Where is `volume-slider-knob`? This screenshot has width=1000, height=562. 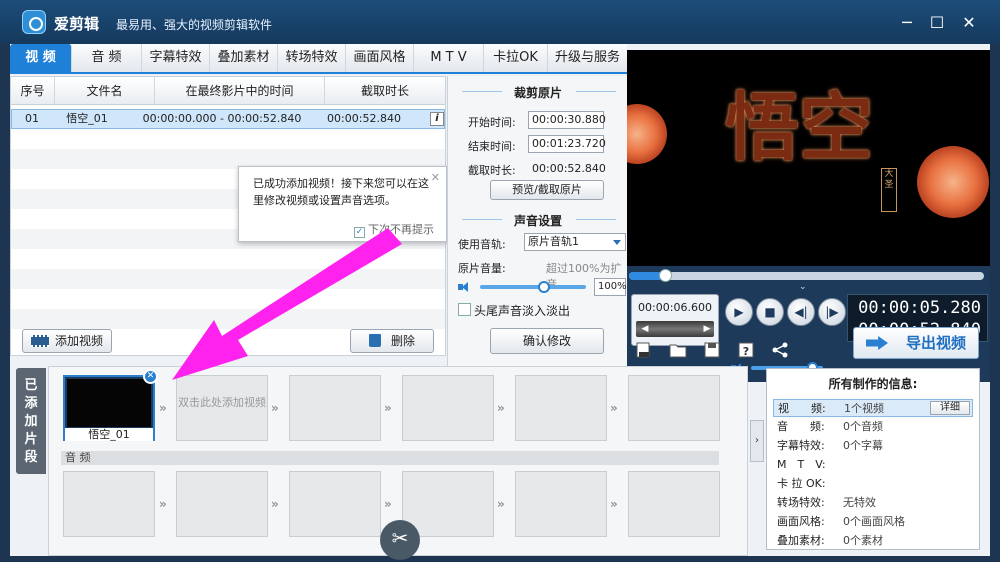 volume-slider-knob is located at coordinates (543, 287).